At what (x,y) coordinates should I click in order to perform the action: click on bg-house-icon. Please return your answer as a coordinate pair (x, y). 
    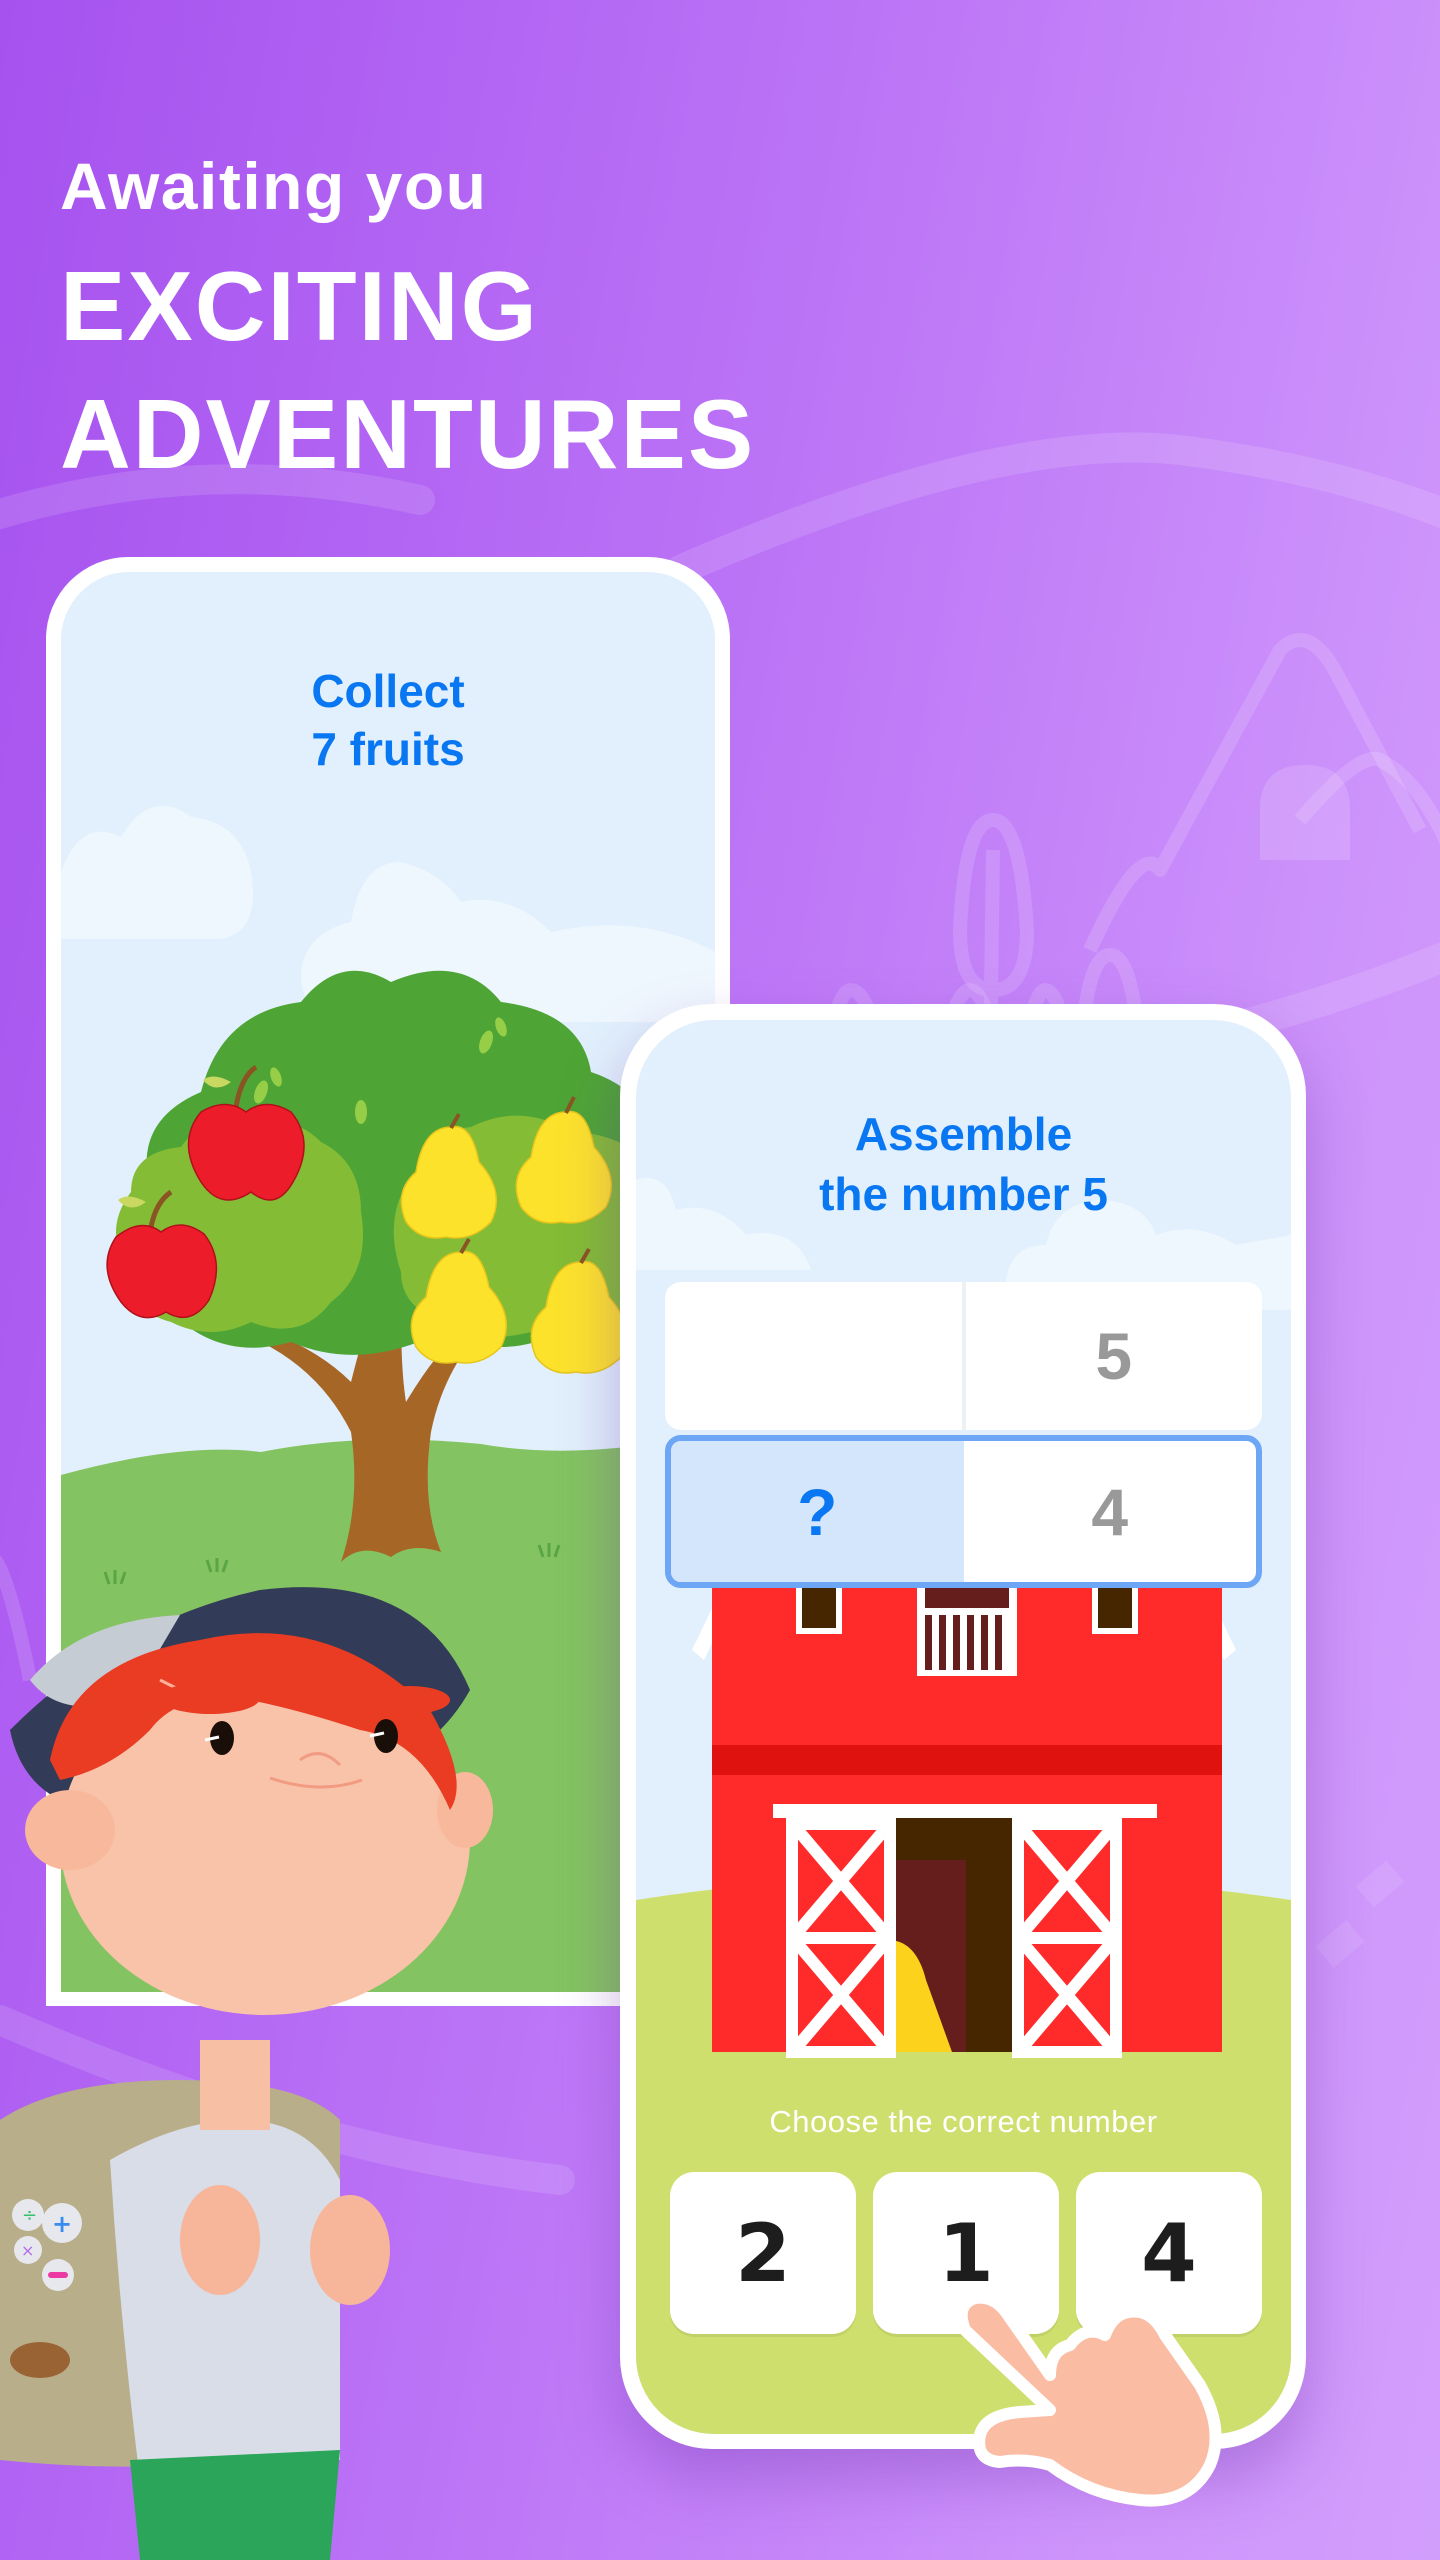
    Looking at the image, I should click on (1305, 812).